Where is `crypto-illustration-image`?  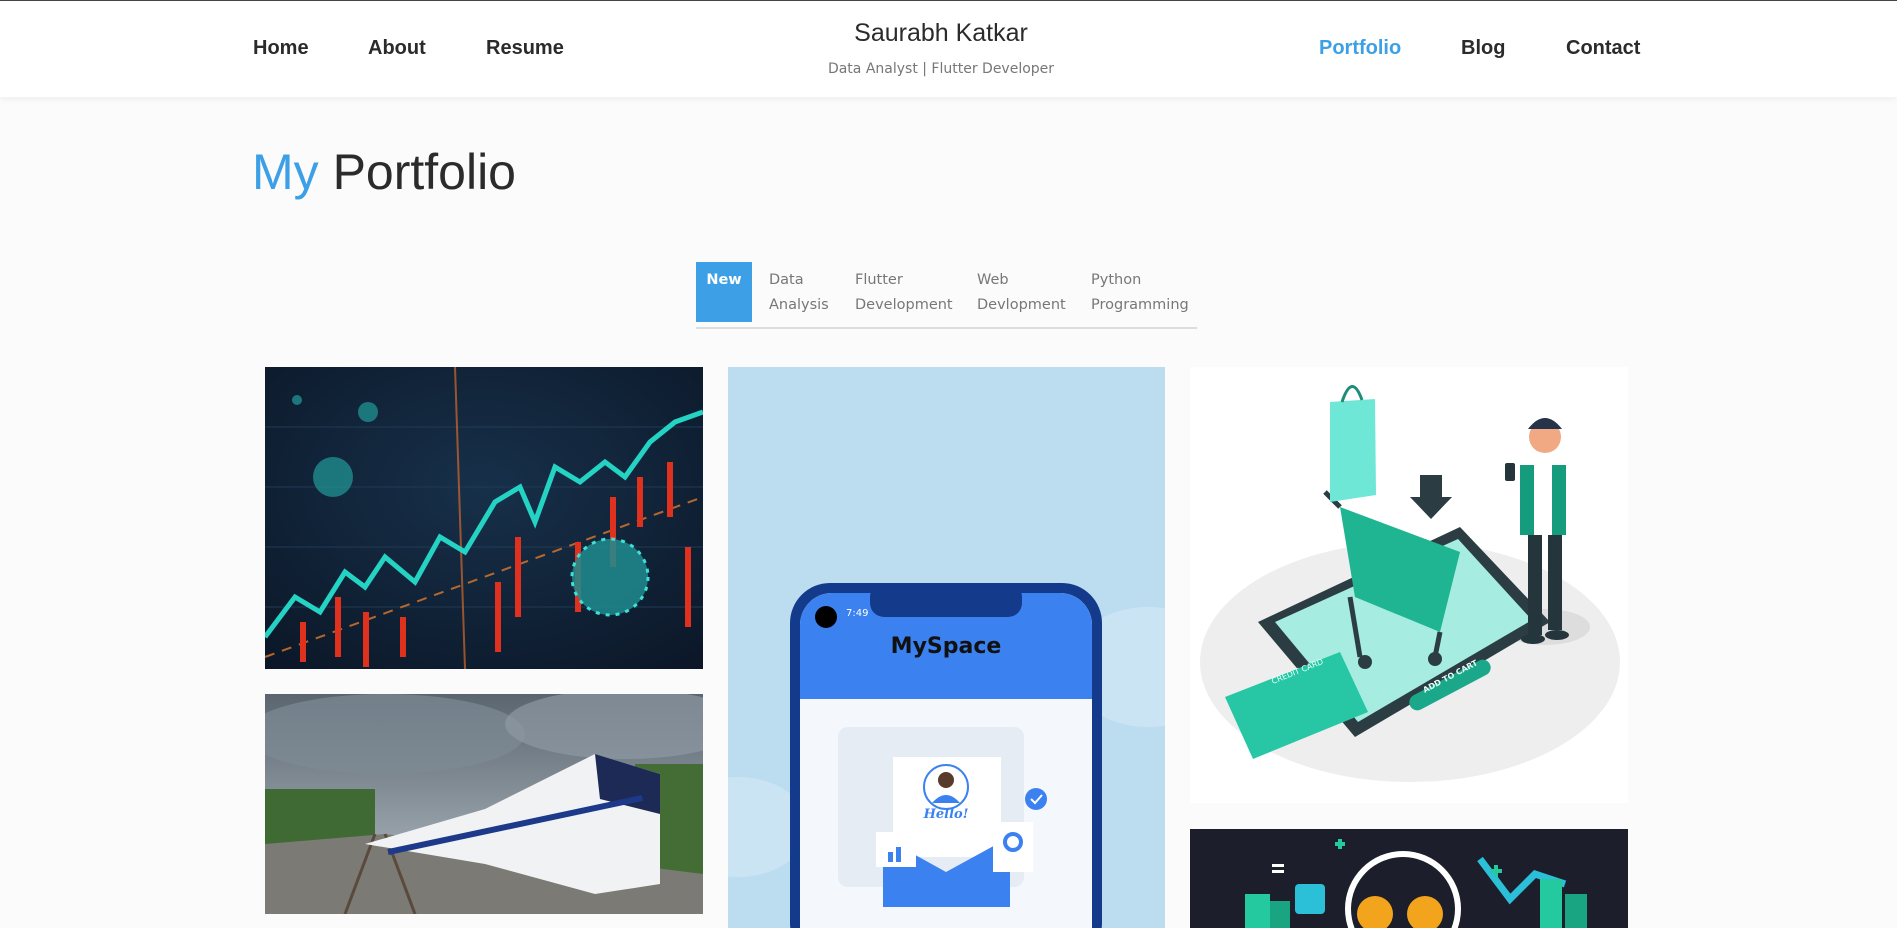
crypto-illustration-image is located at coordinates (1416, 883).